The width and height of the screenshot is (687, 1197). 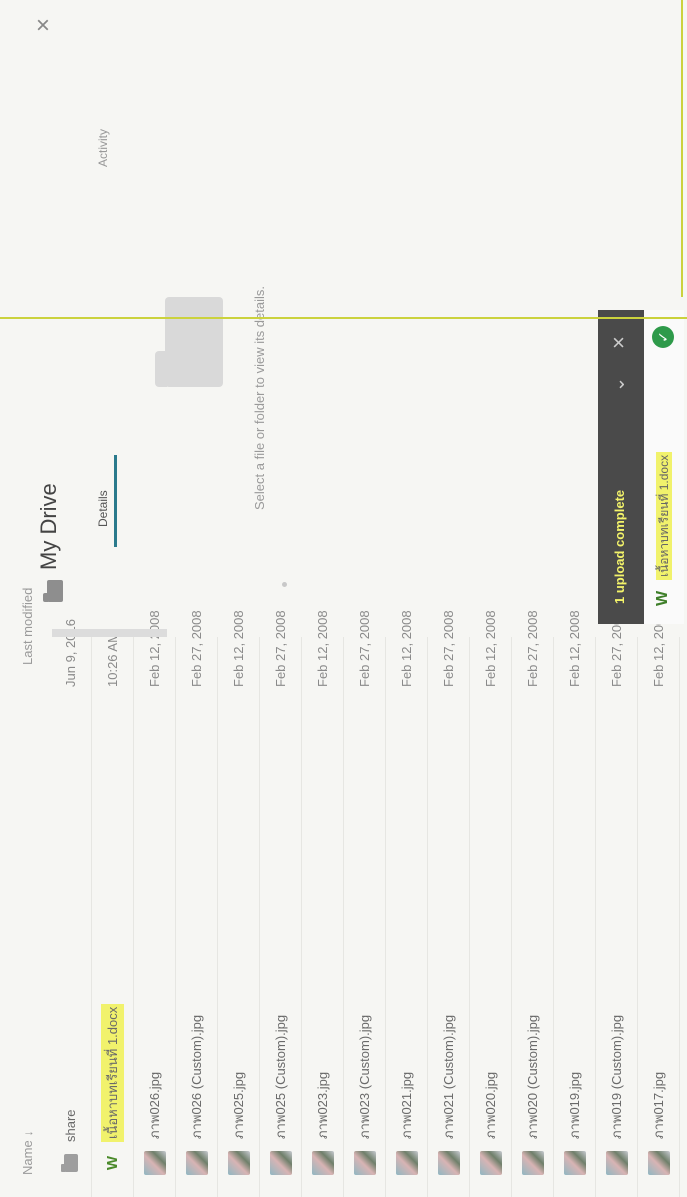 I want to click on file-name: เนื้อหาบทเรียนที่ 1.docx, so click(x=112, y=1072).